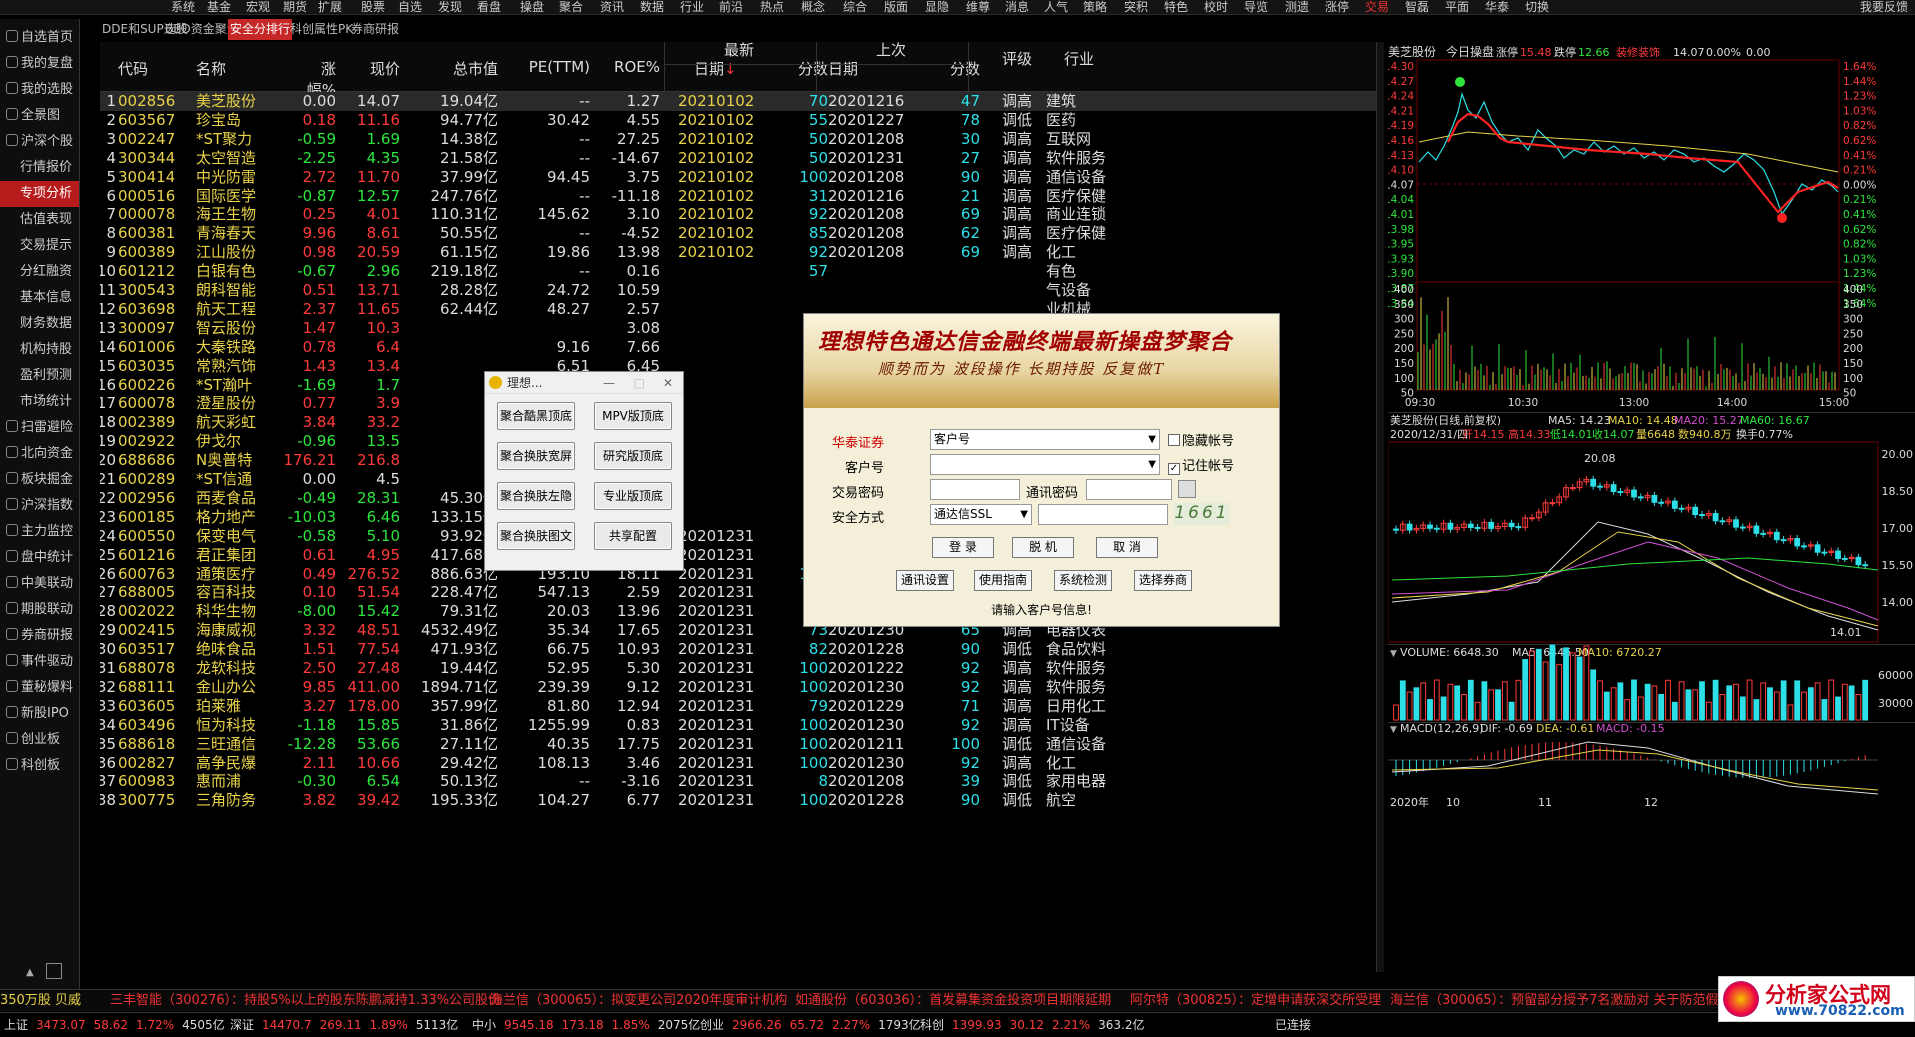 Image resolution: width=1915 pixels, height=1037 pixels. Describe the element at coordinates (590, 1025) in the screenshot. I see `index-summary: 中小 9545.18 173.18 1.85% 2075亿` at that location.